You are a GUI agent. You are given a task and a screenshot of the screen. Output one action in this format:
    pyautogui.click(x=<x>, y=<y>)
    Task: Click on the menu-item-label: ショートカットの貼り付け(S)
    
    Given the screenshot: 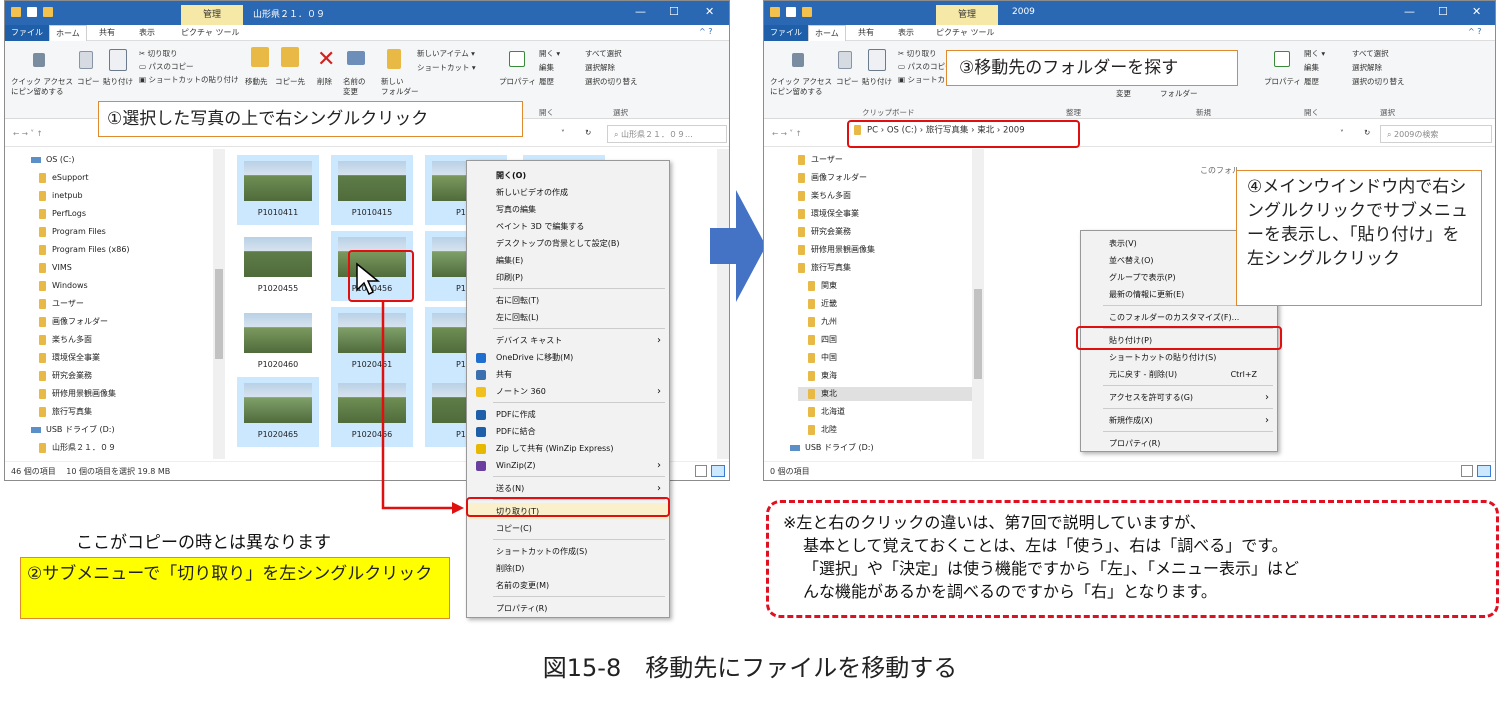 What is the action you would take?
    pyautogui.click(x=1163, y=357)
    